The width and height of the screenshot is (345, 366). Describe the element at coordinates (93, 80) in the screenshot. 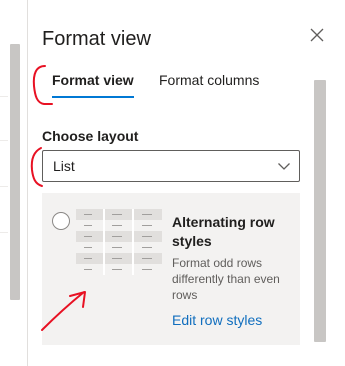

I see `tab-label: Format view` at that location.